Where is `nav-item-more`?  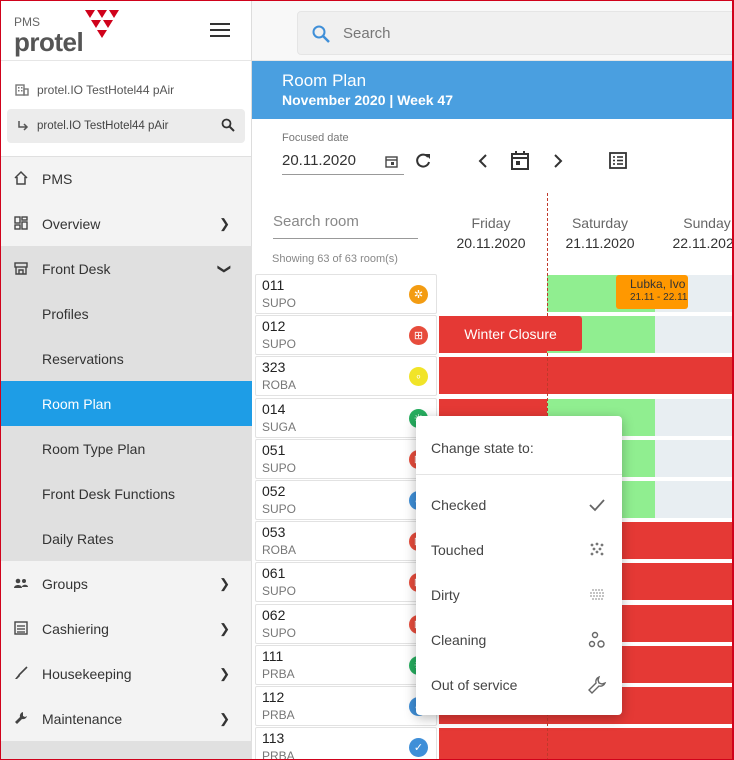
nav-item-more is located at coordinates (126, 750).